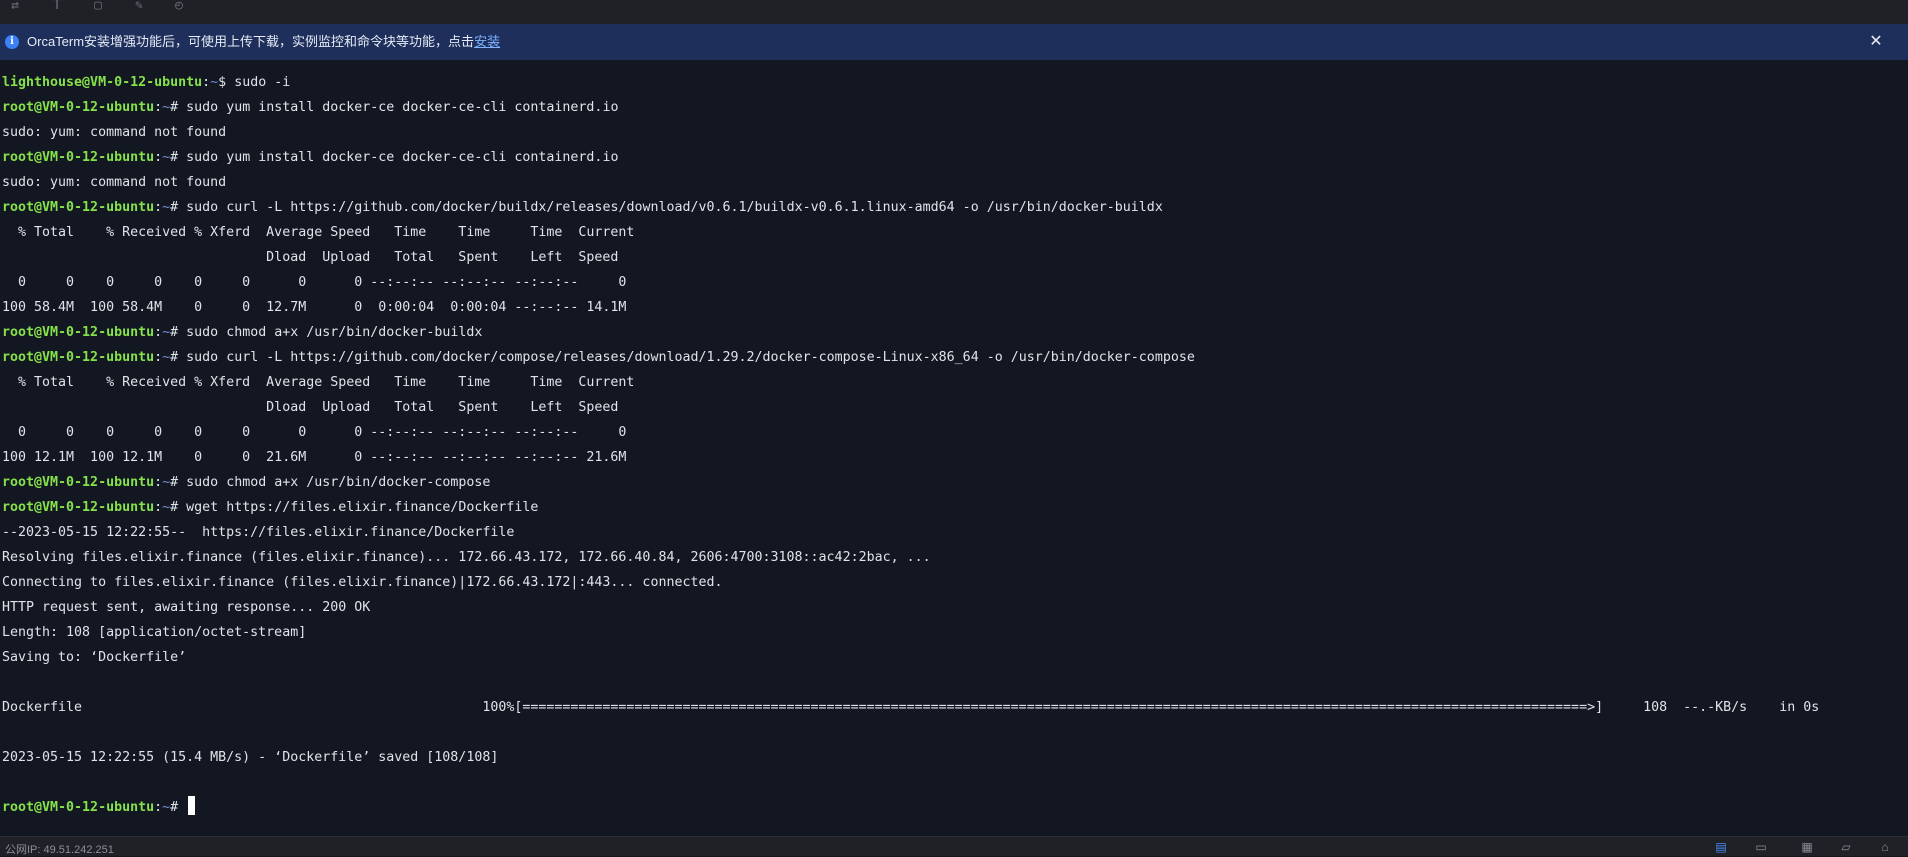 The image size is (1908, 857). I want to click on command-text: sudo chmod a+x /usr/bin/docker-buildx, so click(330, 332).